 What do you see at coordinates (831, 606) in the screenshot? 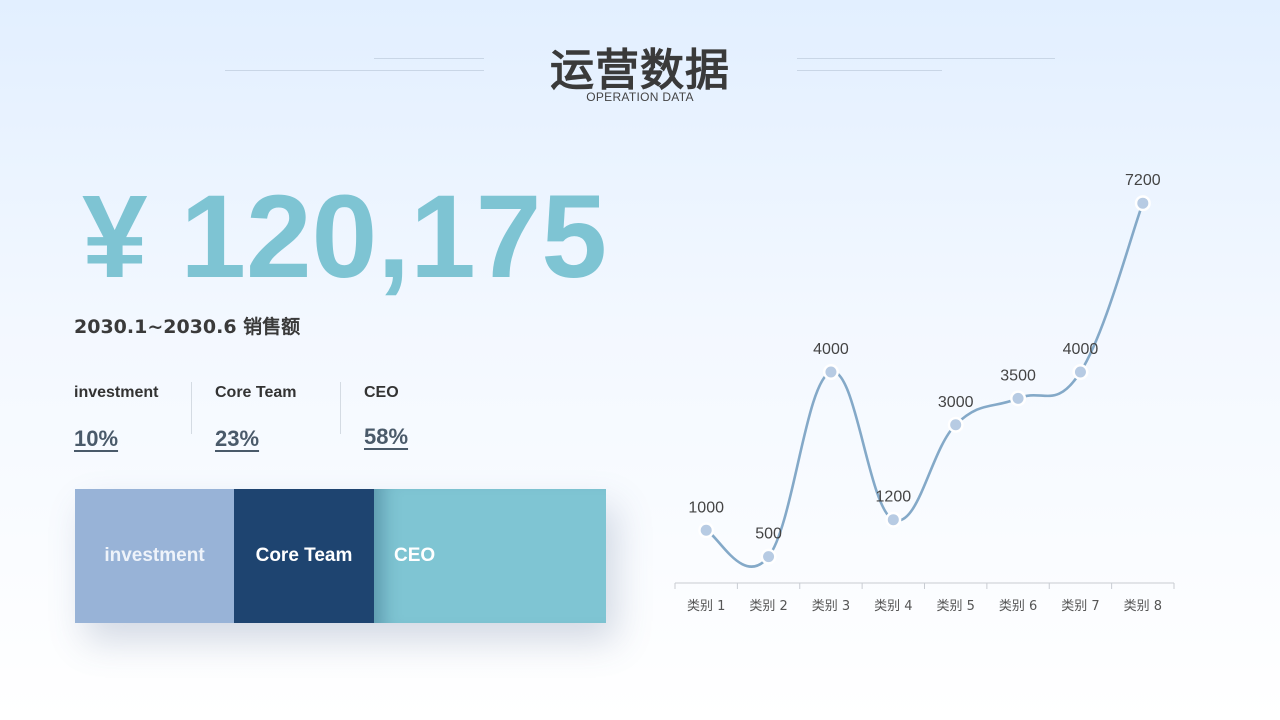
I see `x-tick-label: 类别 3` at bounding box center [831, 606].